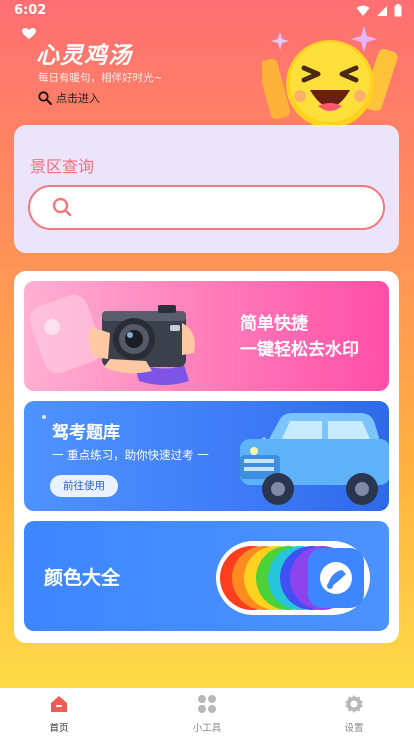 Image resolution: width=414 pixels, height=737 pixels. I want to click on watermark-line1: 简单快捷, so click(274, 324).